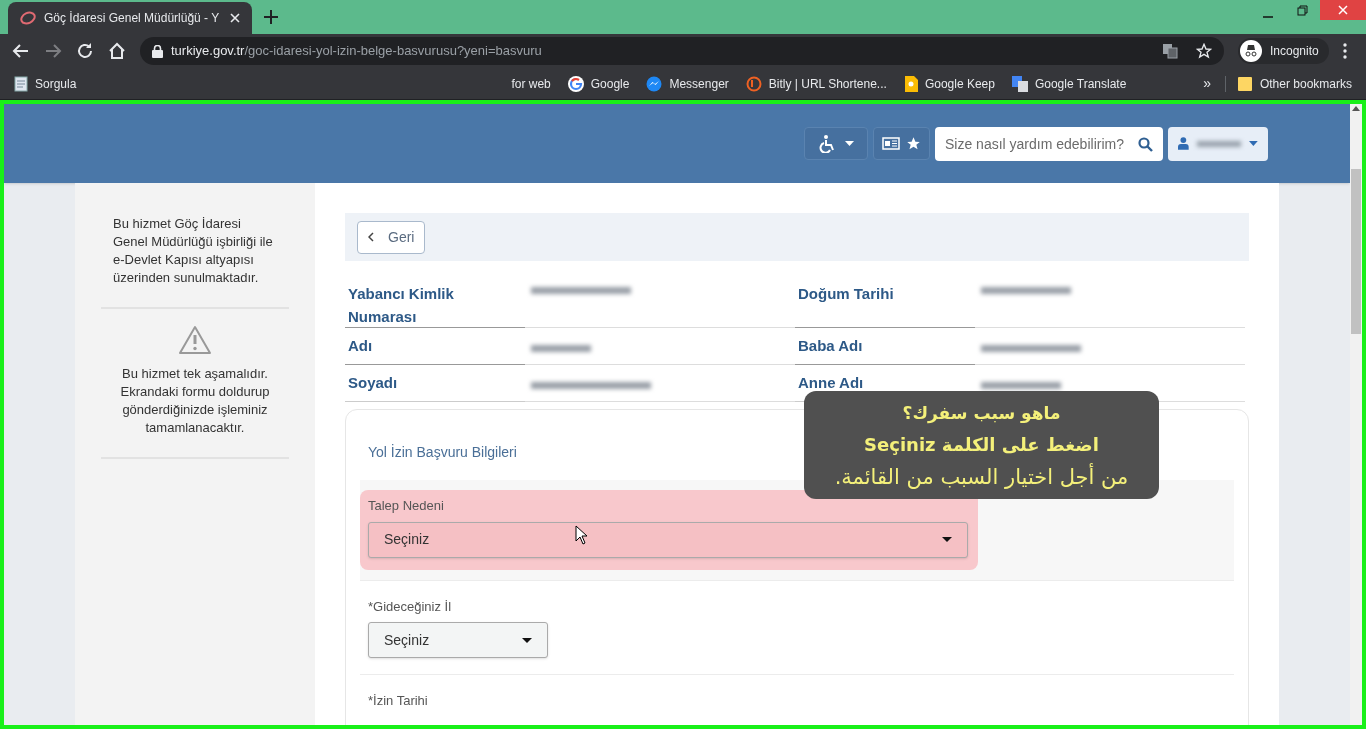  Describe the element at coordinates (193, 251) in the screenshot. I see `info-text: Bu hizmet Göç İdaresi Genel Müdürlüğü işbirliği ile e-Devlet Kapısı altyapısı üzerinden sunulmaktadır.` at that location.